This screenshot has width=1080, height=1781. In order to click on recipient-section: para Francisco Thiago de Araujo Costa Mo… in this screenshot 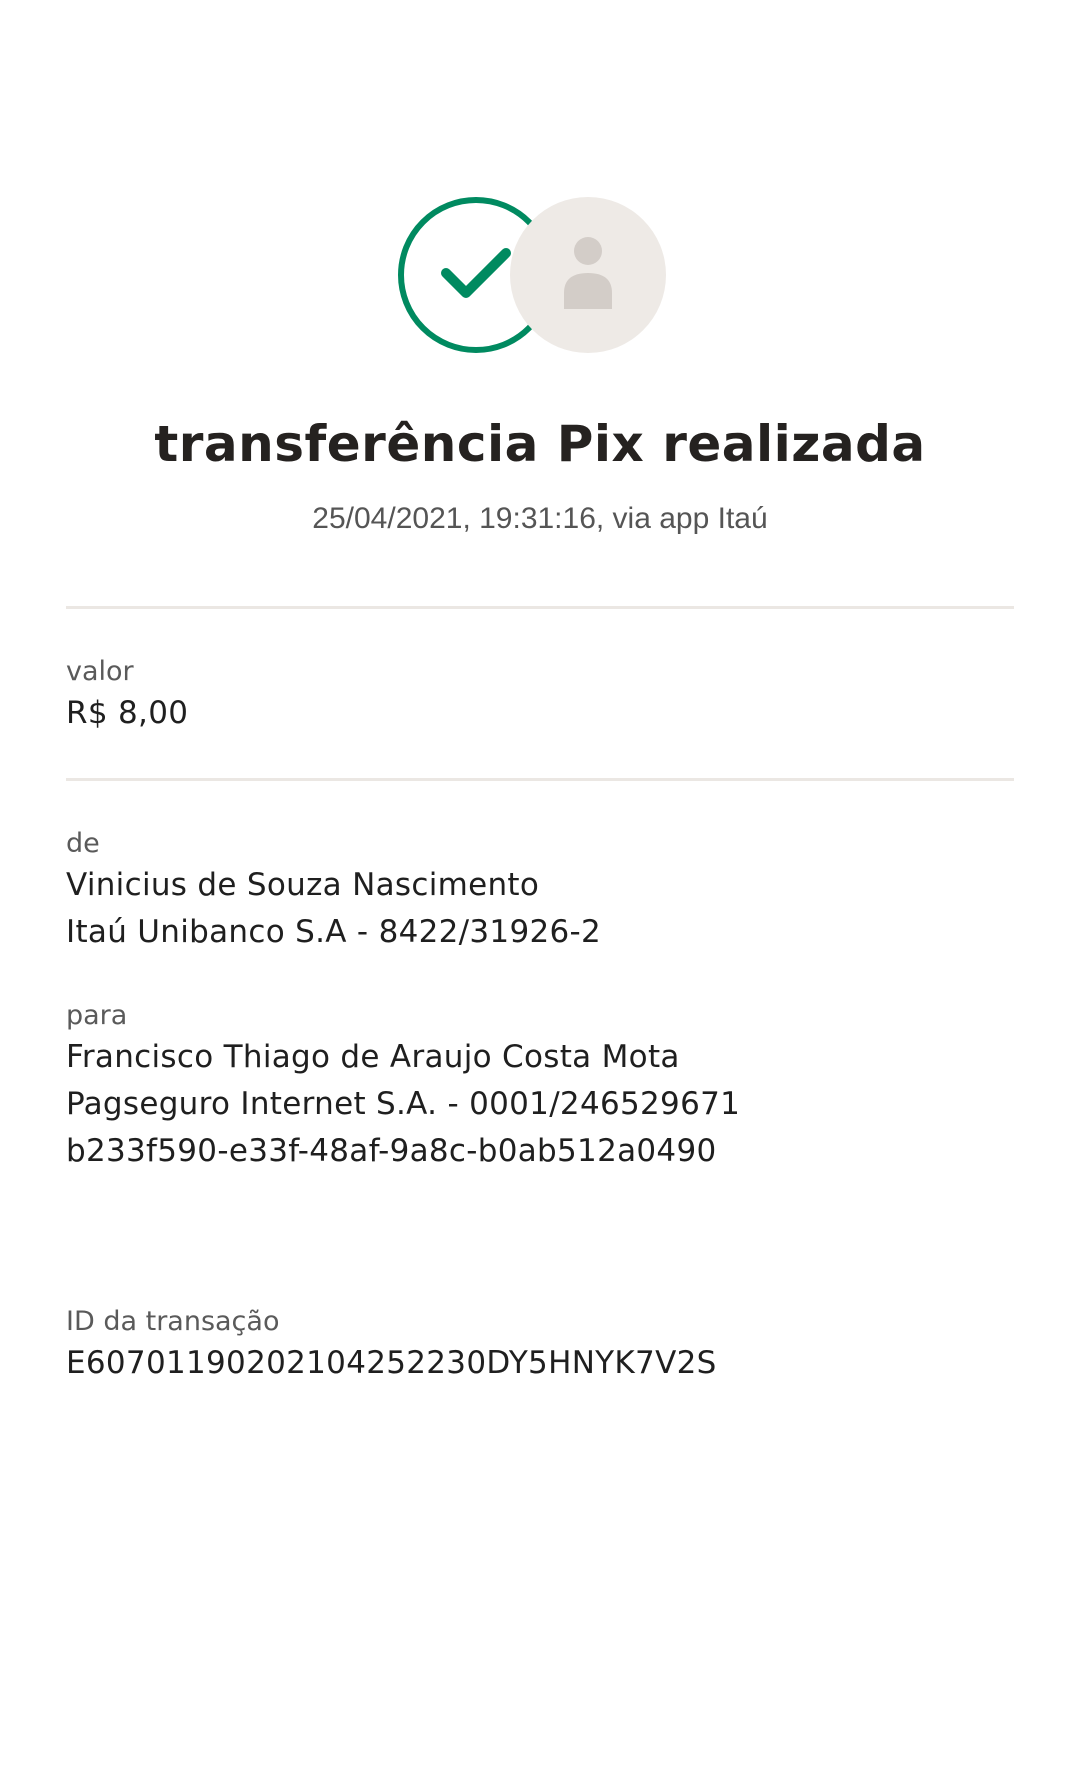, I will do `click(540, 1086)`.